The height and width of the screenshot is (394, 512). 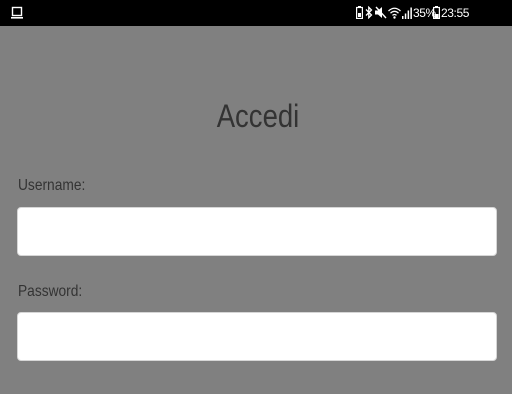 I want to click on status-bar: 35% 23:55, so click(x=256, y=13).